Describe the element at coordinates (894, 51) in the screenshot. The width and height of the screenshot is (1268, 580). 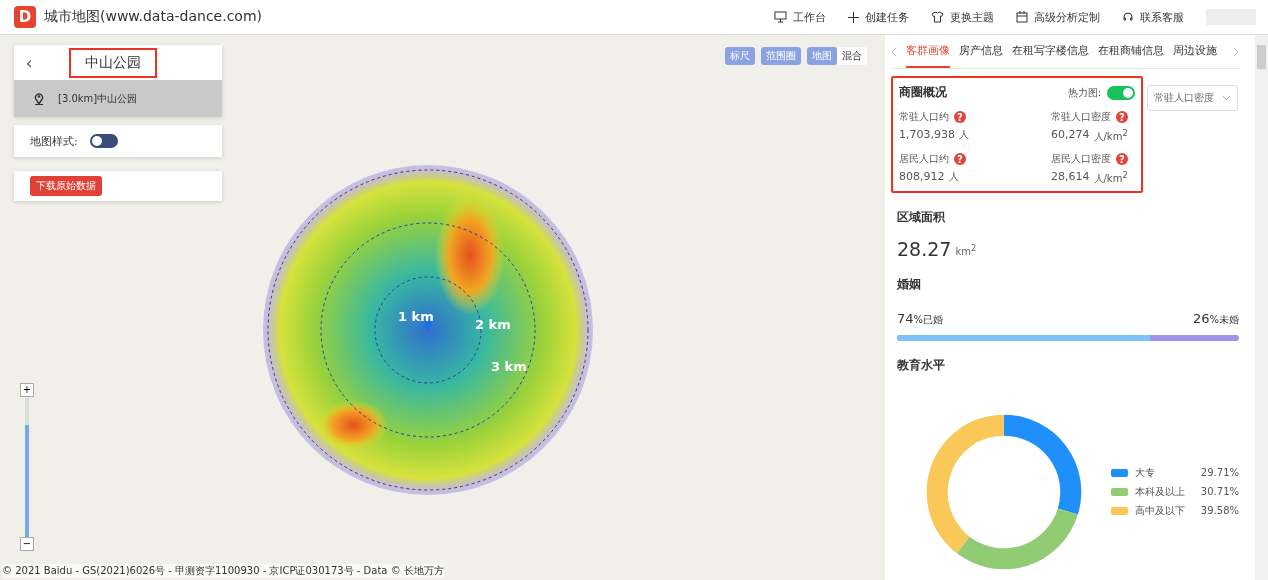
I see `chevron-left-icon` at that location.